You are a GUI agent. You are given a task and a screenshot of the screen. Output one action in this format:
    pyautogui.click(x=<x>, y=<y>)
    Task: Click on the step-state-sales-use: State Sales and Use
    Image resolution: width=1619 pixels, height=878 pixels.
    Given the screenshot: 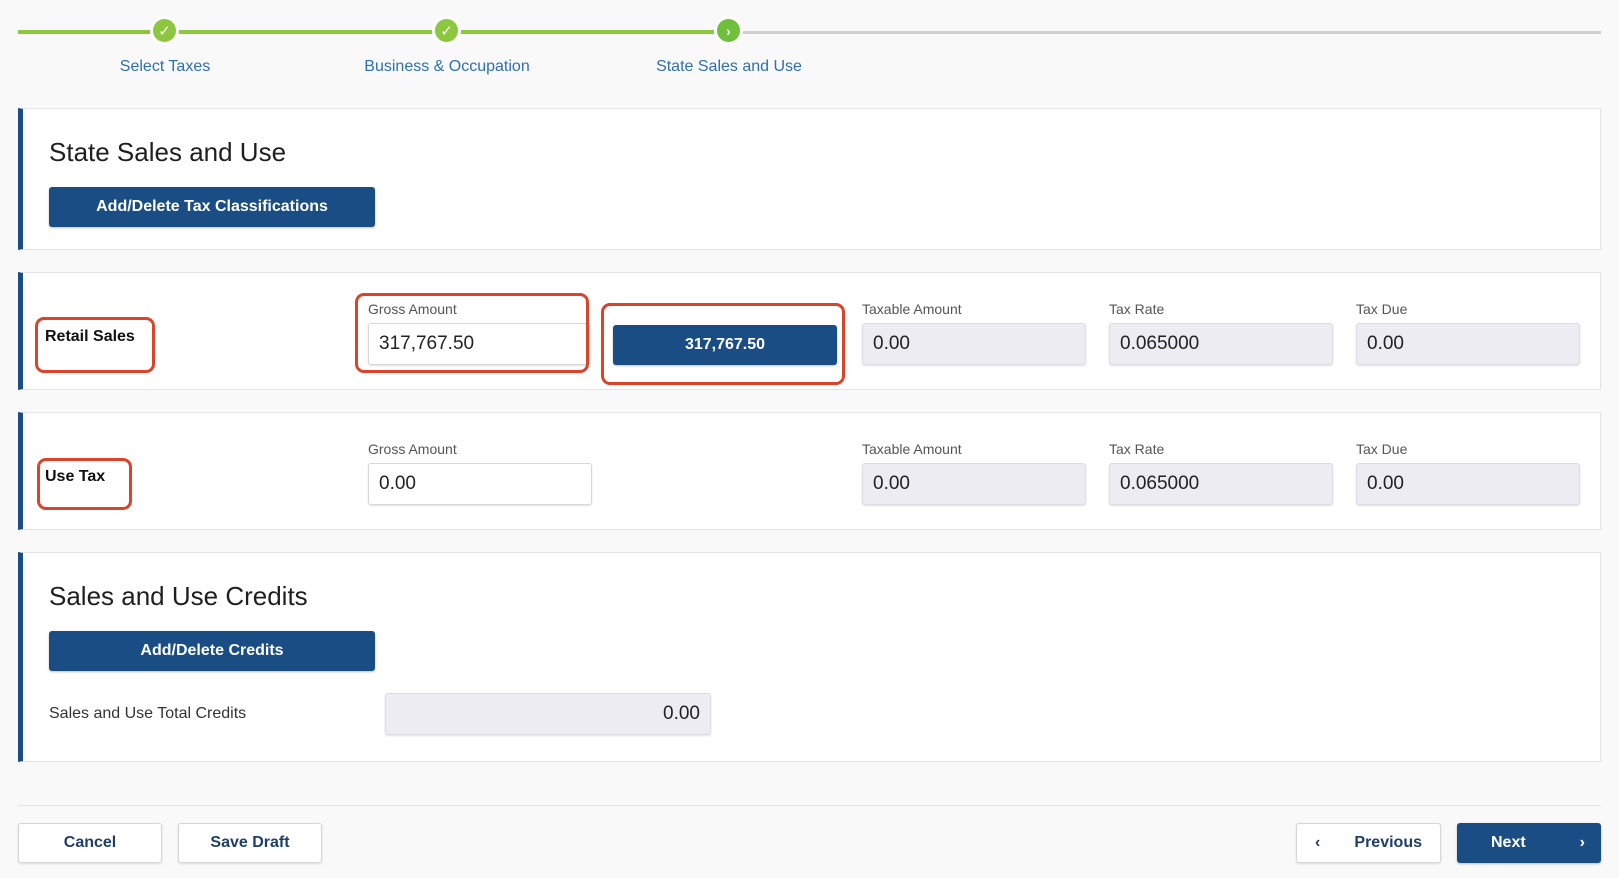 What is the action you would take?
    pyautogui.click(x=729, y=67)
    